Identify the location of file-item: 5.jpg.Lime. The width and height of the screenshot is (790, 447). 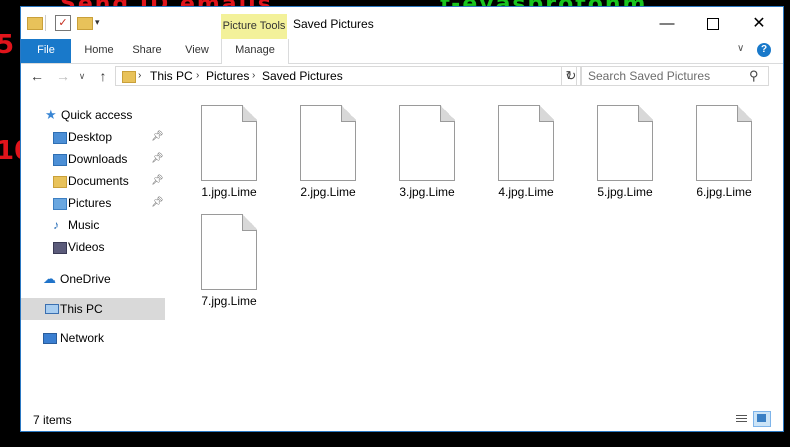
(620, 147).